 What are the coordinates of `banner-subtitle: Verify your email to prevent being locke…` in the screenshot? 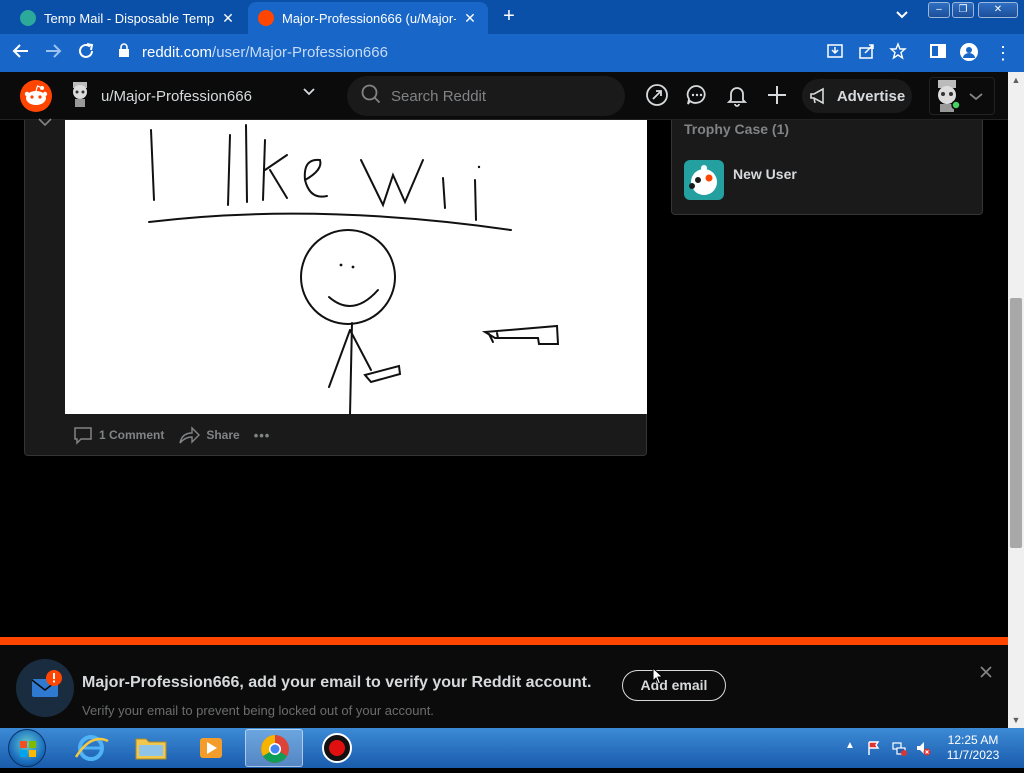 It's located at (258, 710).